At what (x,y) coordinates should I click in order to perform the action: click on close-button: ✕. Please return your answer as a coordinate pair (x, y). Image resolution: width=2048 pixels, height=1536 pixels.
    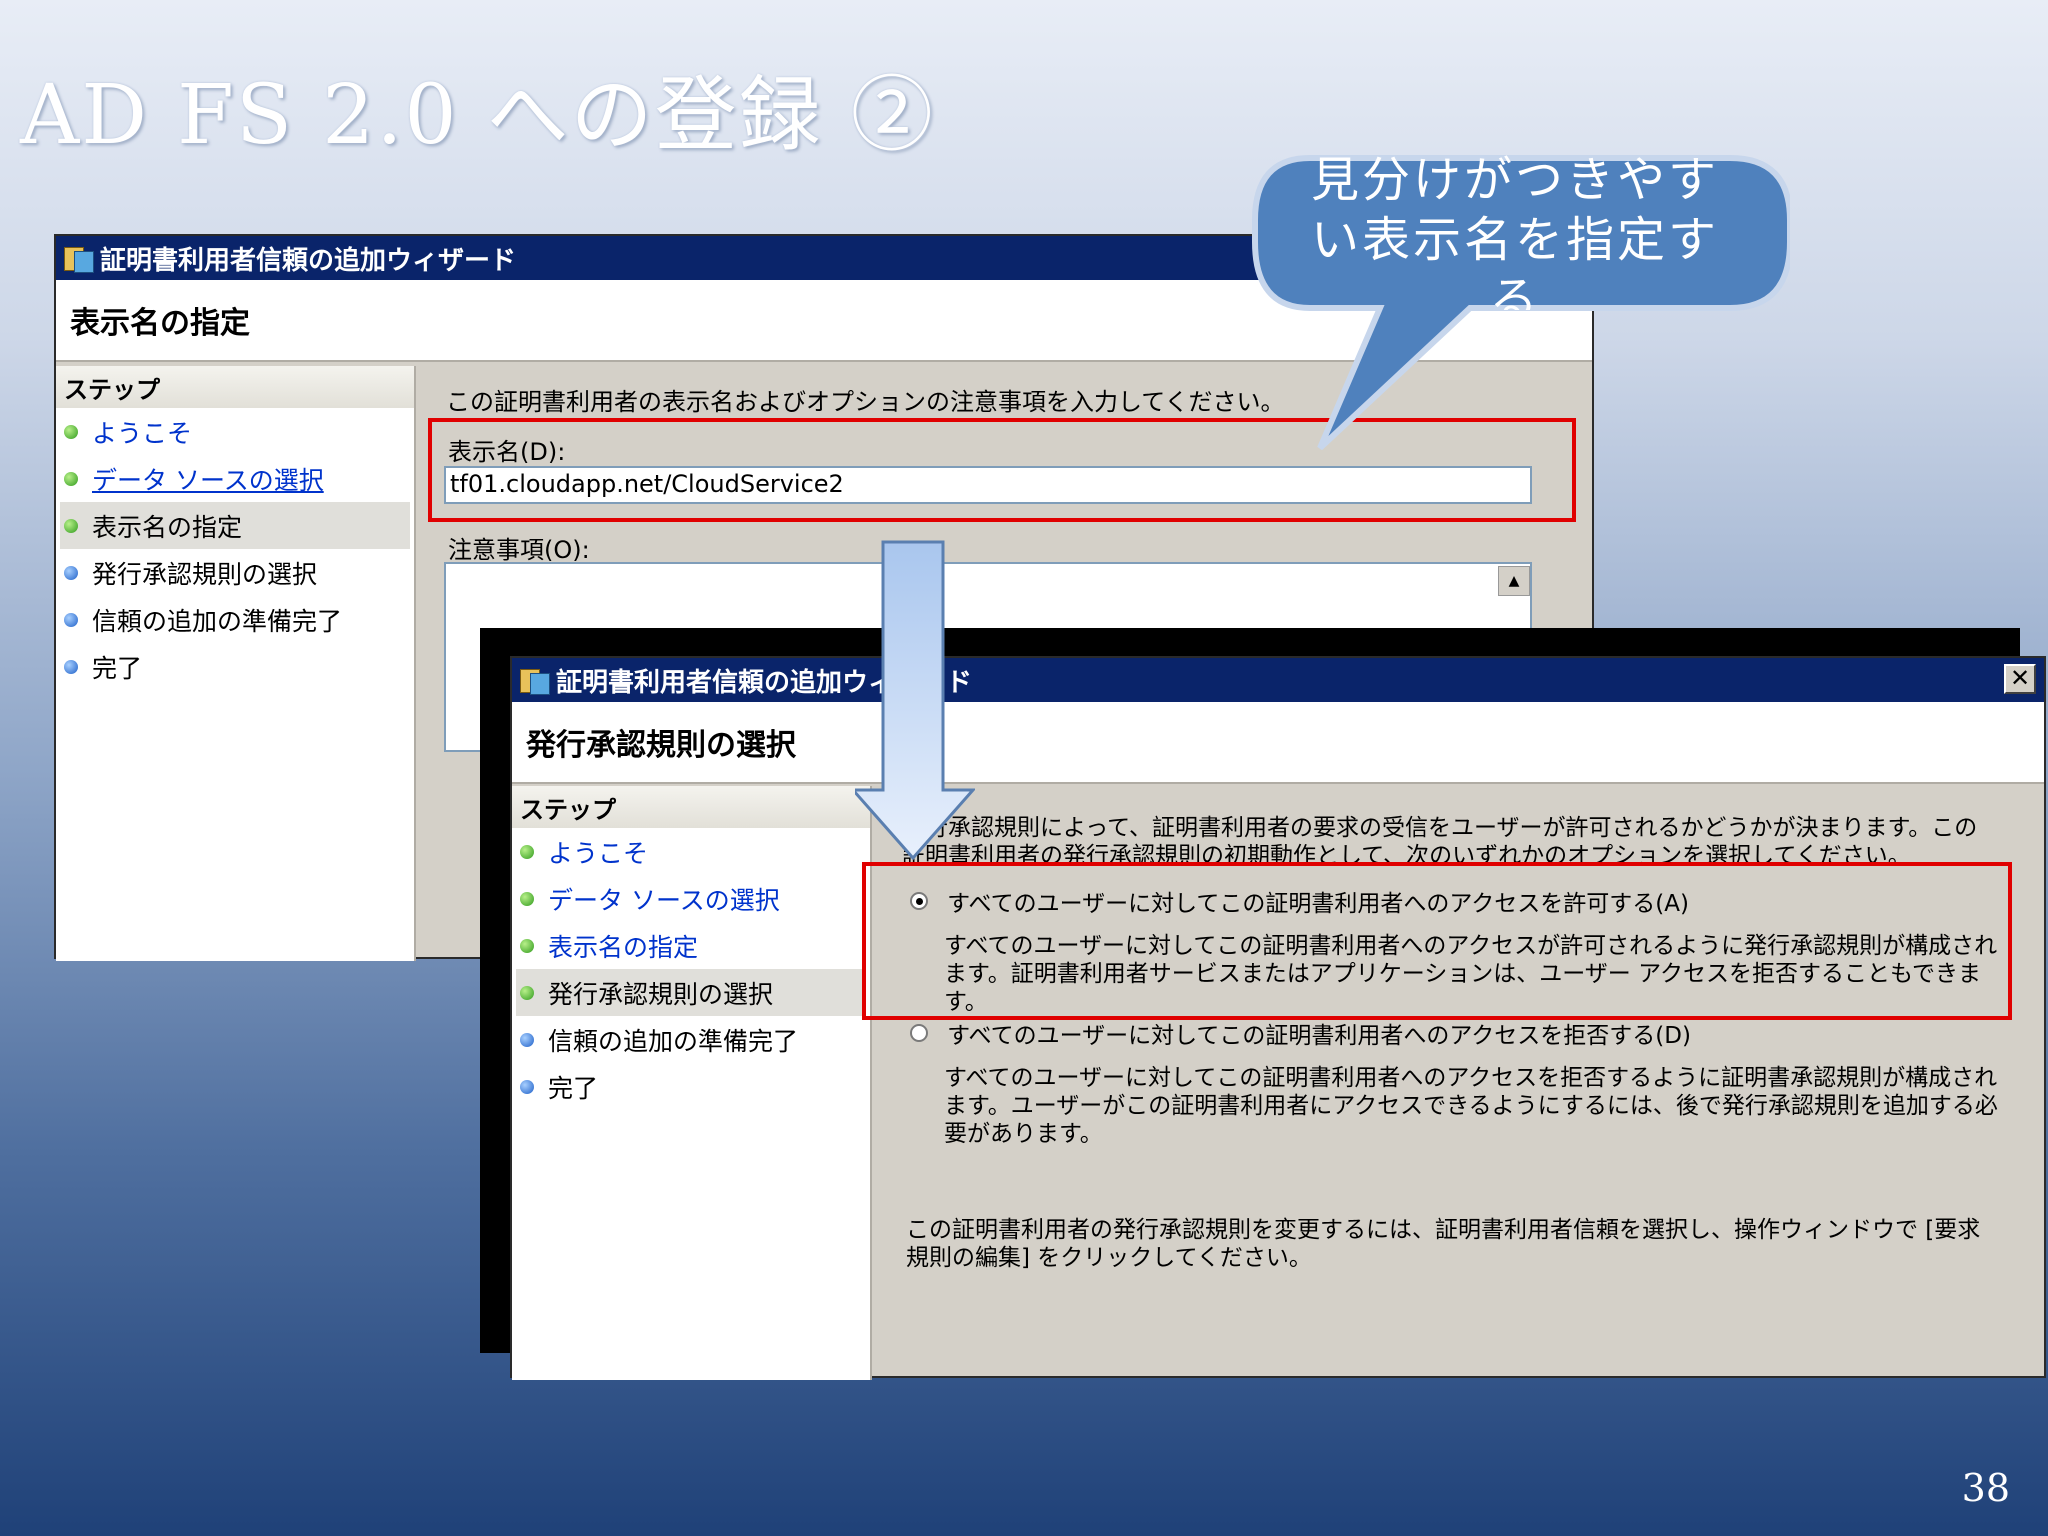
    Looking at the image, I should click on (2020, 679).